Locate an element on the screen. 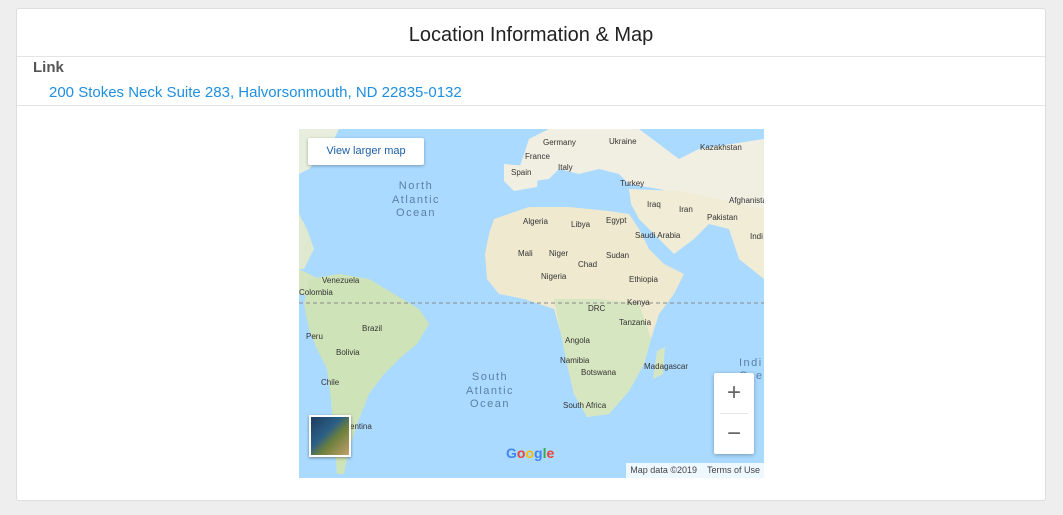 Image resolution: width=1063 pixels, height=515 pixels. google-logo: Google is located at coordinates (530, 453).